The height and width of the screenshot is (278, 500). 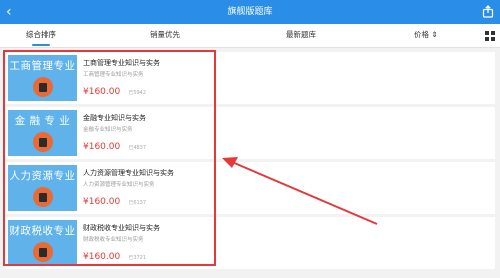 I want to click on sales-count: 已4837, so click(x=137, y=148).